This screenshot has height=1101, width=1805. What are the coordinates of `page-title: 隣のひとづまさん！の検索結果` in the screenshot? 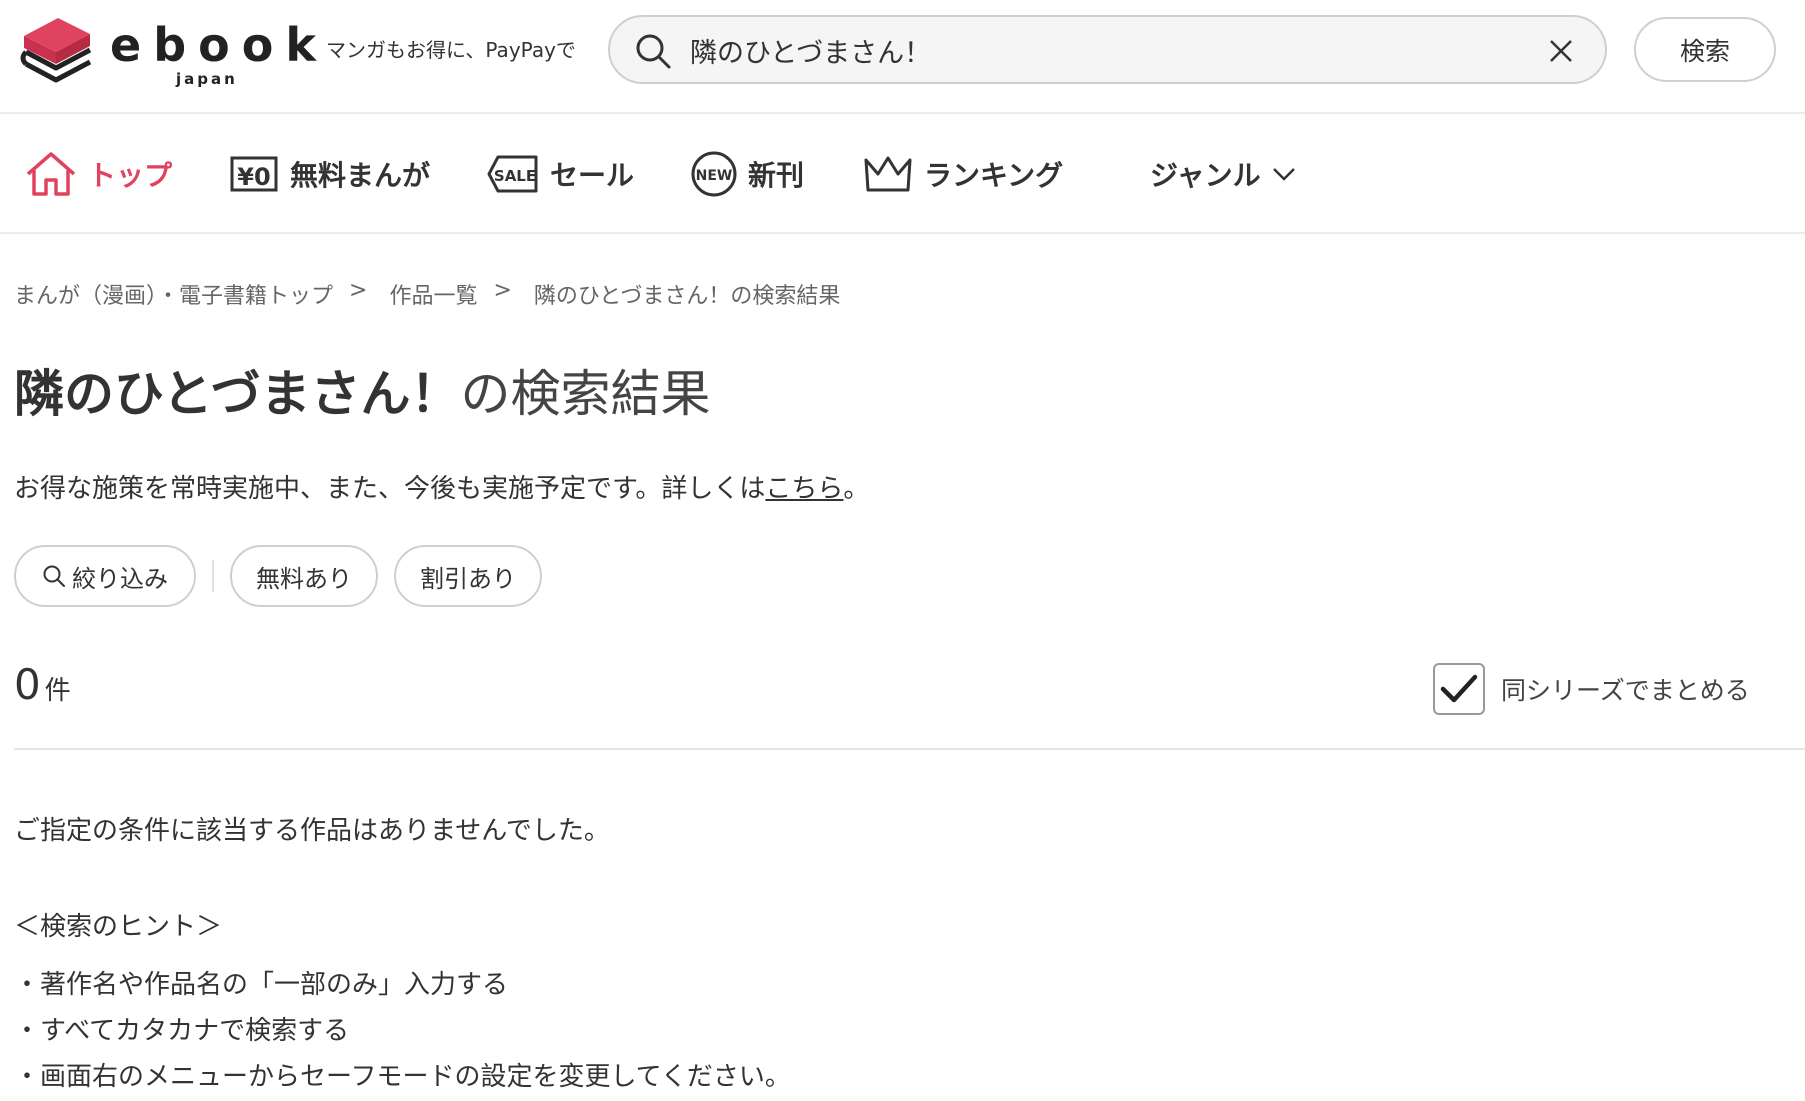 It's located at (362, 390).